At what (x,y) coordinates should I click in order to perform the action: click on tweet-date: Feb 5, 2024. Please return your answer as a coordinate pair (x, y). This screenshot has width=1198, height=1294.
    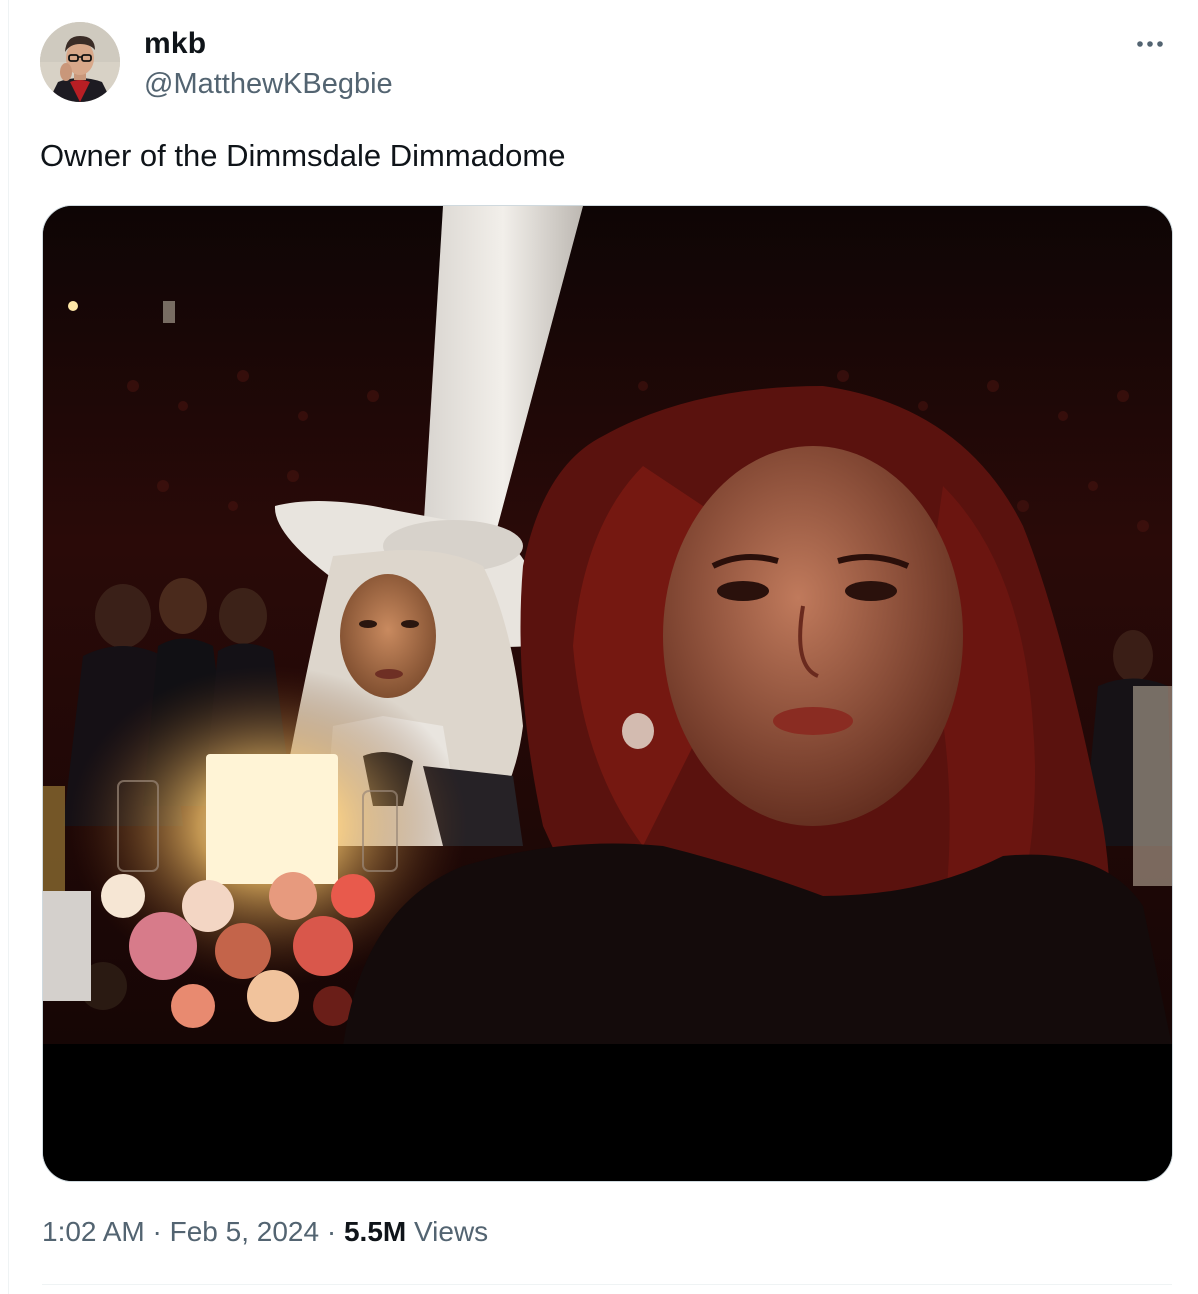
    Looking at the image, I should click on (244, 1231).